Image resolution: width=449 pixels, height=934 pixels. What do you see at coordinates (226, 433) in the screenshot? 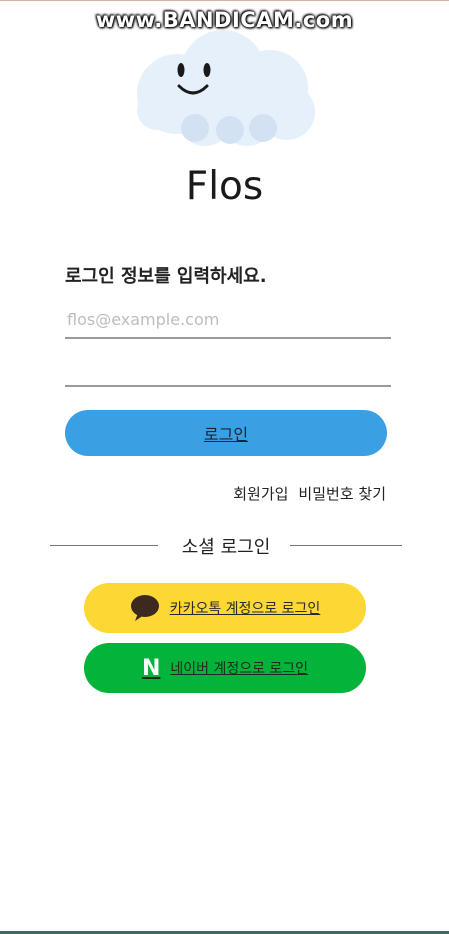
I see `login-button: 로그인` at bounding box center [226, 433].